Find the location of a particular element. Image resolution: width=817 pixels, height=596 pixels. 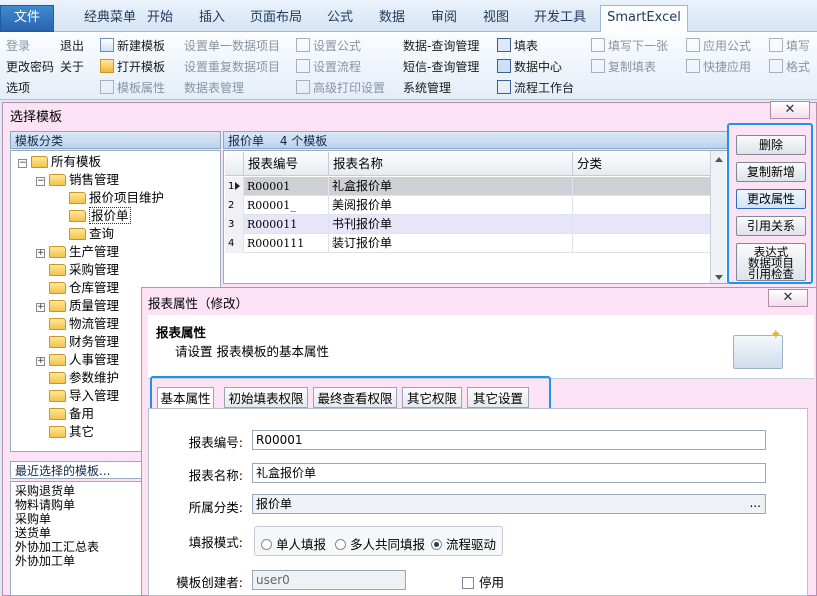

tab-page-layout: 页面布局 is located at coordinates (276, 19).